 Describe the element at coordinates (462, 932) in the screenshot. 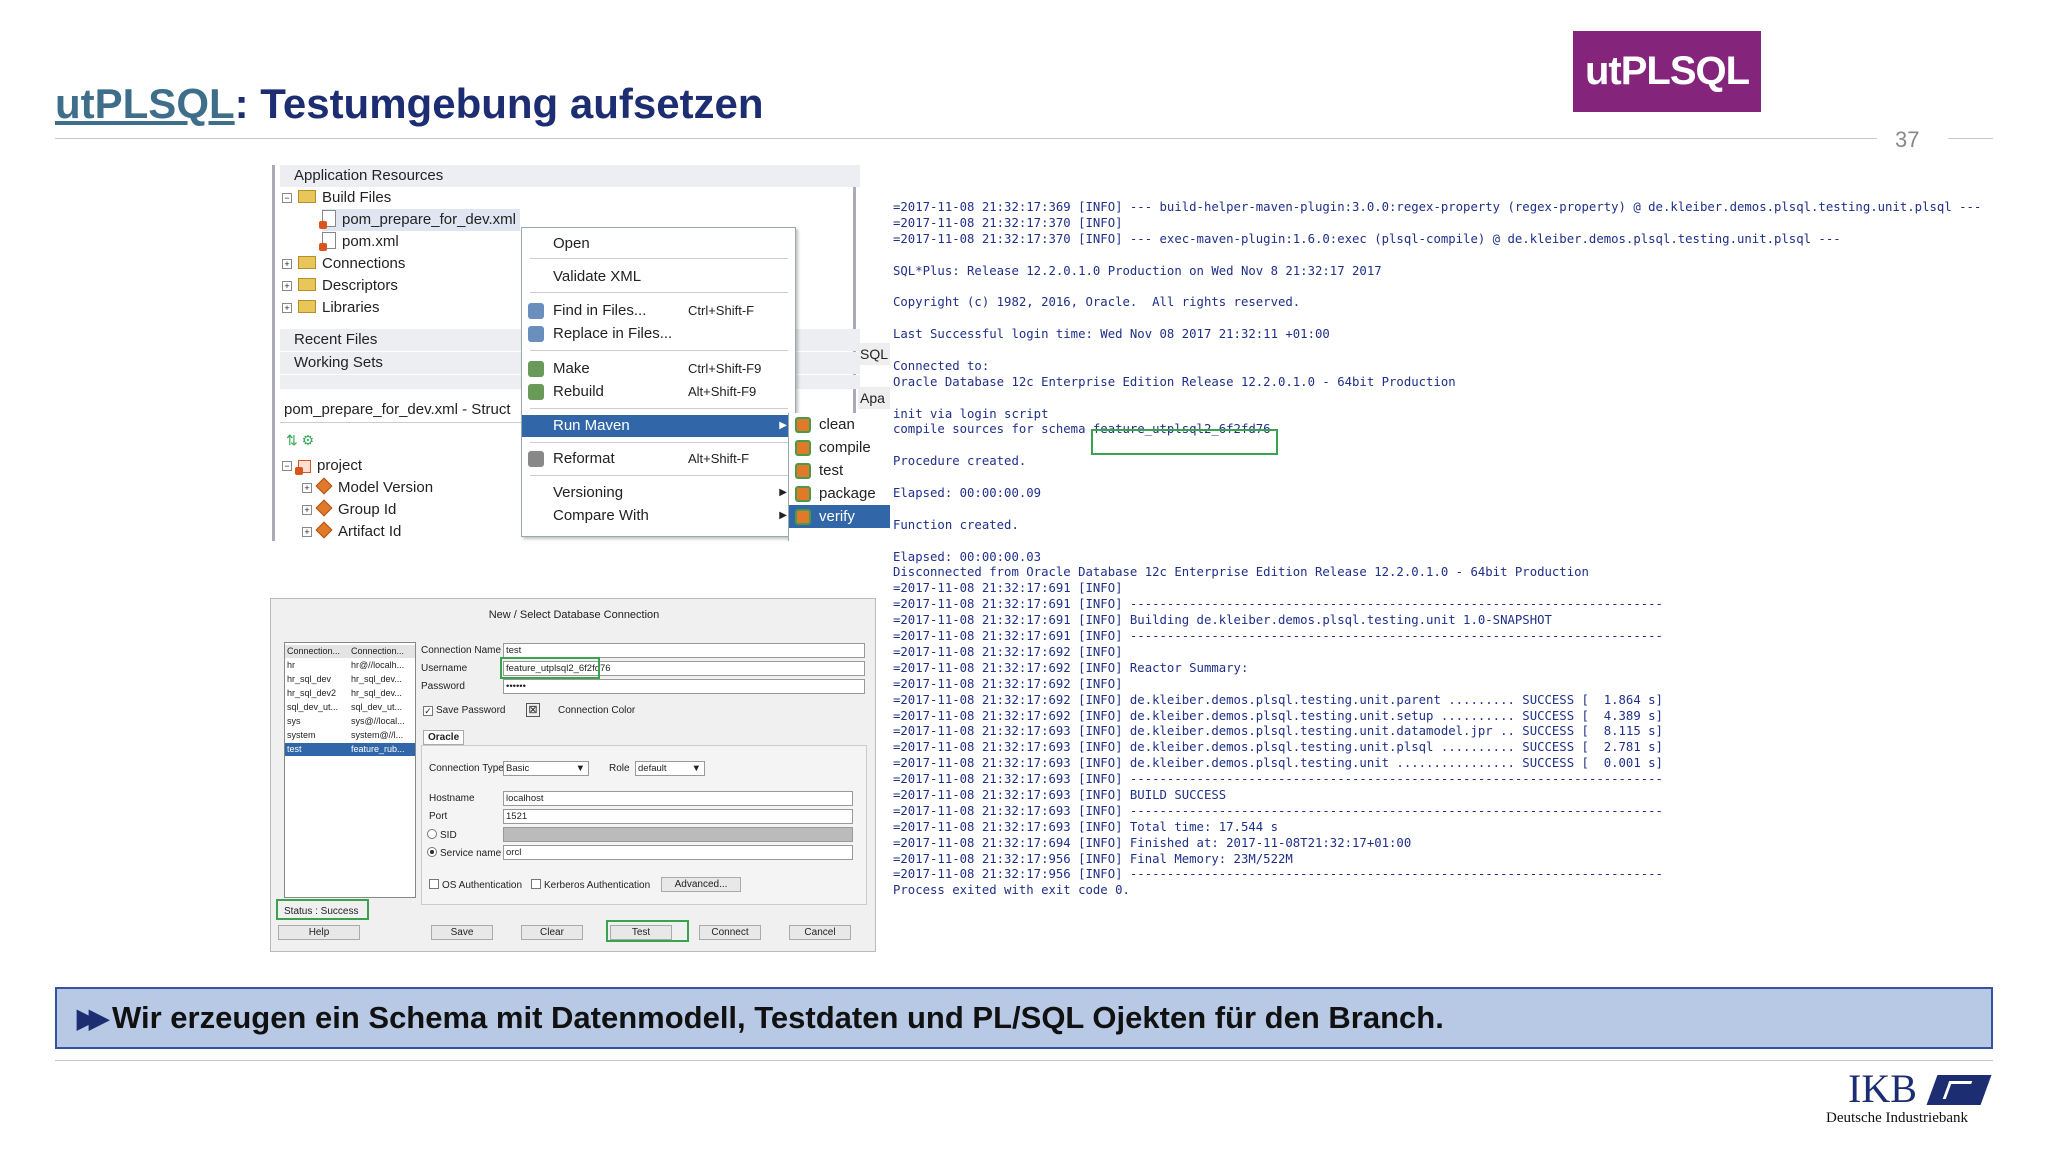

I see `save-button: Save` at that location.